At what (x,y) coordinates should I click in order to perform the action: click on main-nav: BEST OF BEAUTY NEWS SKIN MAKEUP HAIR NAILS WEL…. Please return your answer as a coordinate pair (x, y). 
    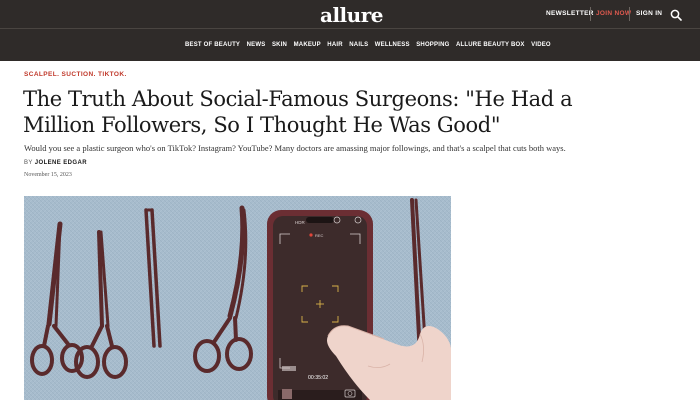
    Looking at the image, I should click on (350, 45).